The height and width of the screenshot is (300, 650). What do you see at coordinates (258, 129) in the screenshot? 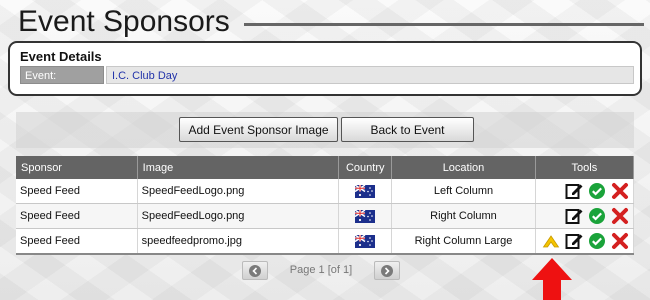
I see `add-event-sponsor-image-button: Add Event Sponsor Image` at bounding box center [258, 129].